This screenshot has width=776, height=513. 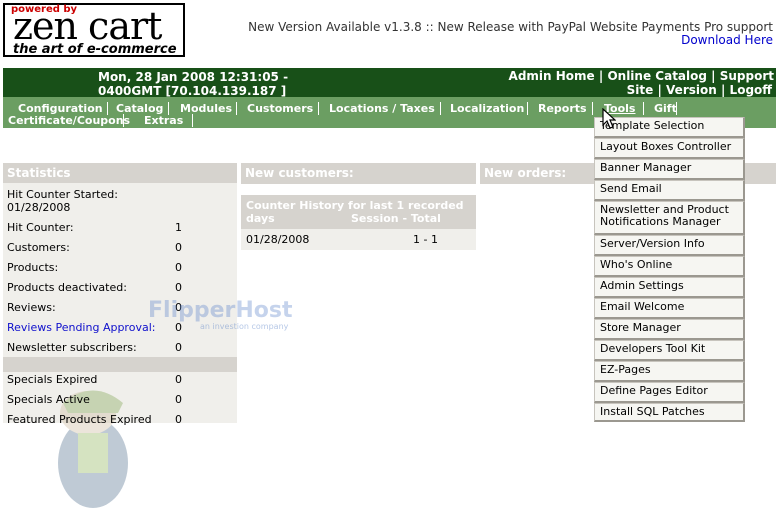 What do you see at coordinates (609, 118) in the screenshot?
I see `mouse-cursor-icon` at bounding box center [609, 118].